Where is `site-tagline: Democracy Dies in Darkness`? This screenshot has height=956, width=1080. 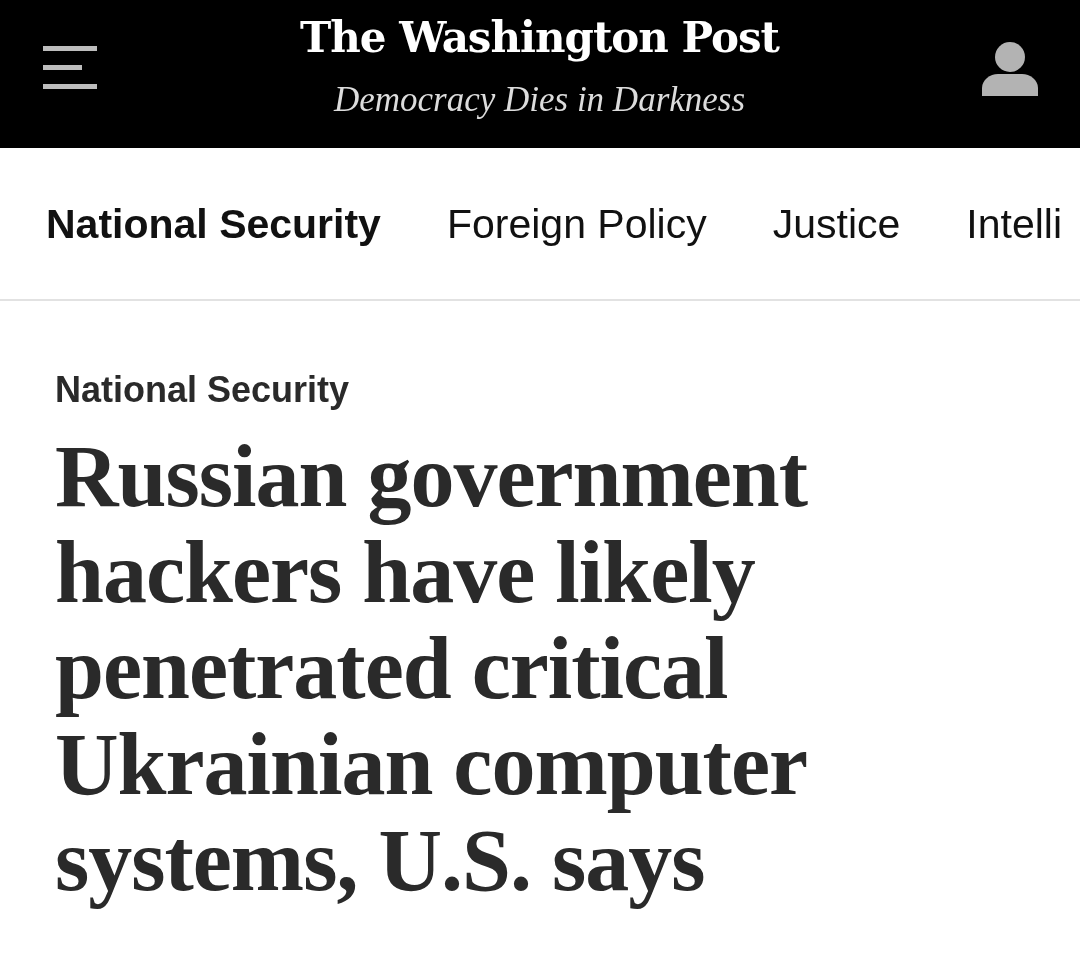 site-tagline: Democracy Dies in Darkness is located at coordinates (539, 100).